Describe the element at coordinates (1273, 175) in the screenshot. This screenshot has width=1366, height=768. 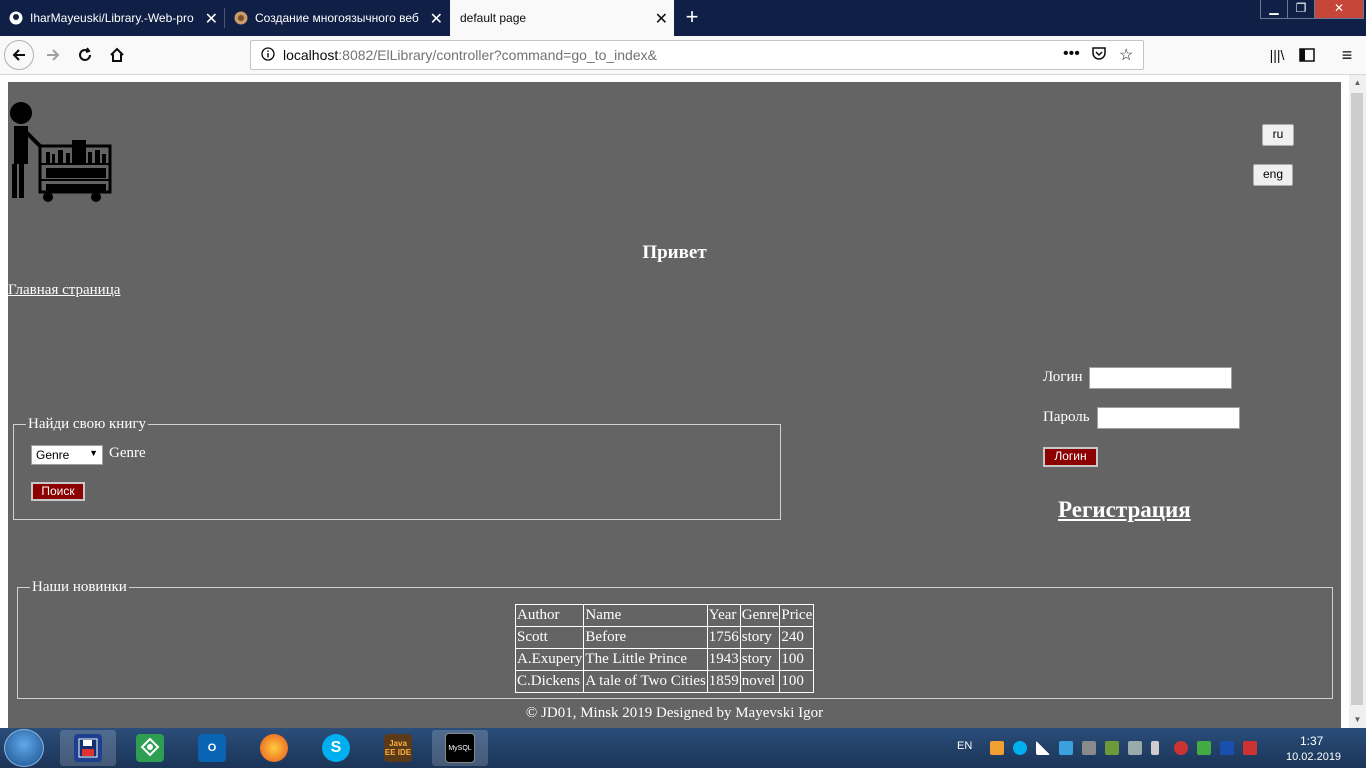
I see `lang-eng-button: eng` at that location.